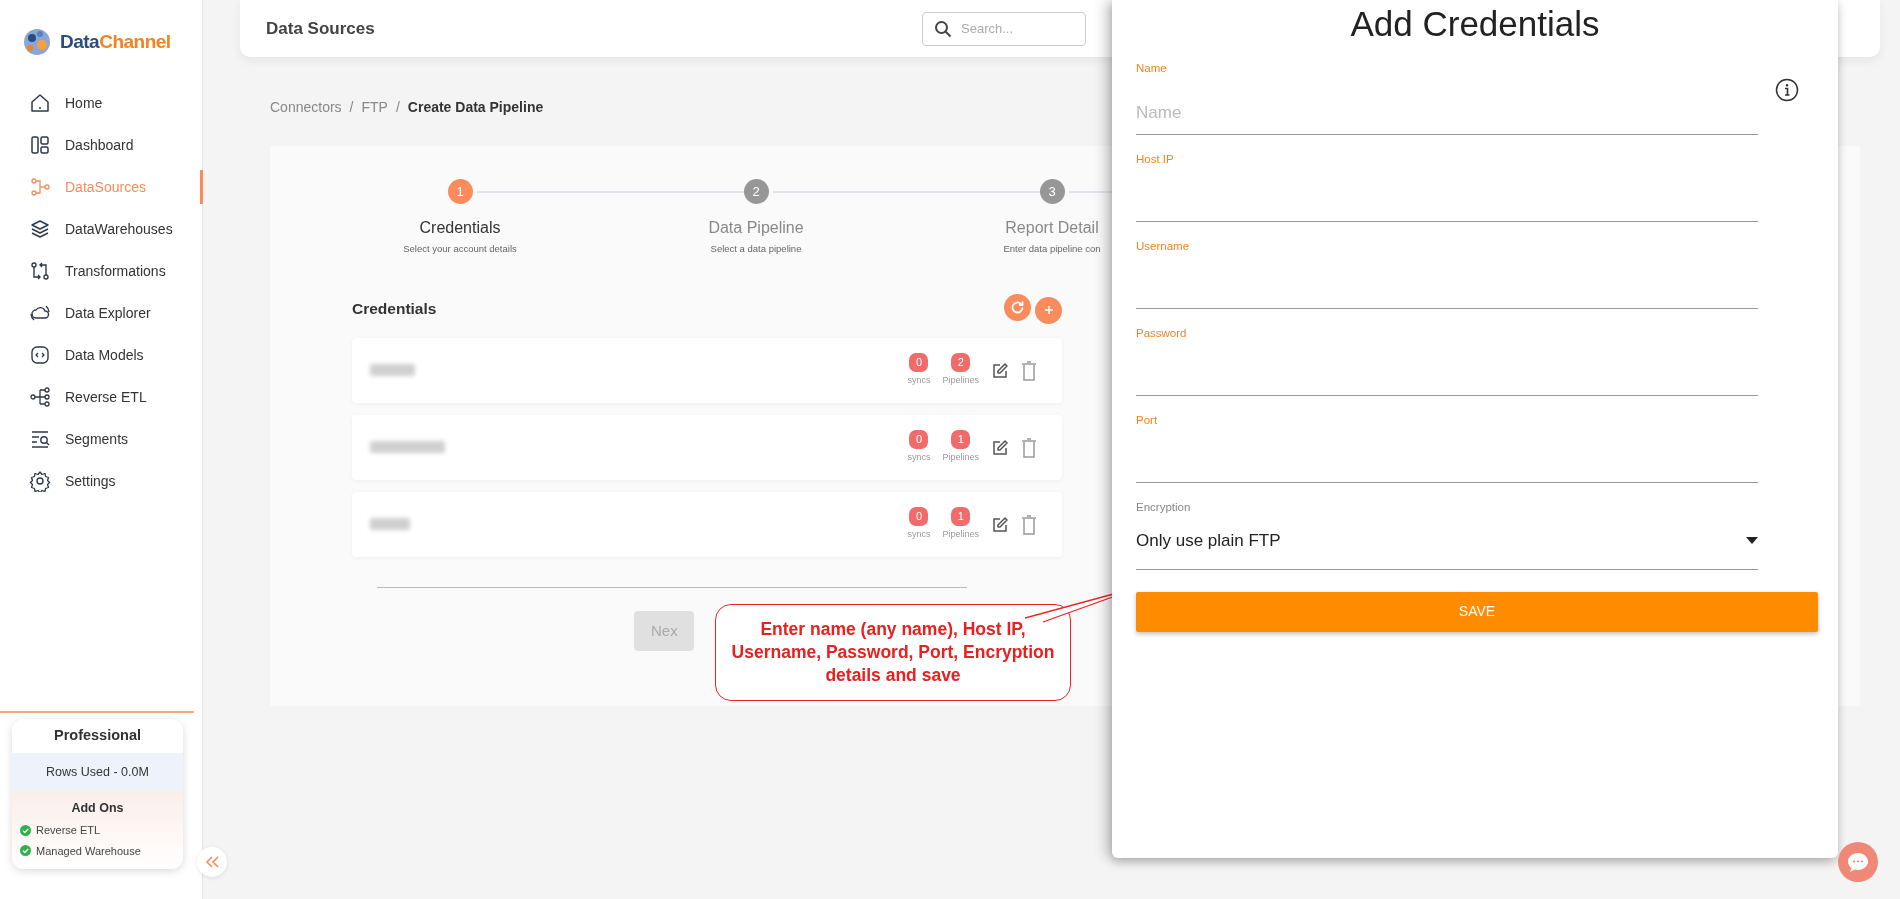 This screenshot has width=1900, height=899. I want to click on field-label: Username, so click(1163, 246).